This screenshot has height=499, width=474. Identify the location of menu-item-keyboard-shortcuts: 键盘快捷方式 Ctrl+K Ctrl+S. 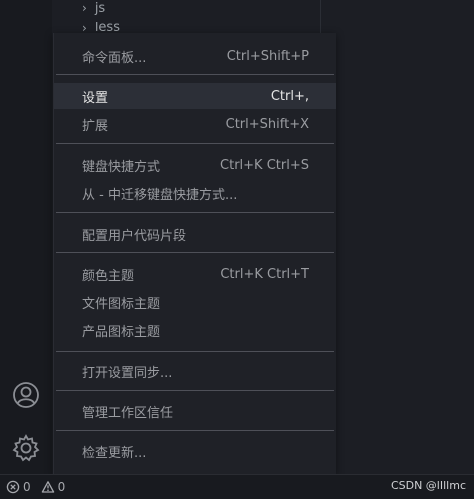
(195, 165).